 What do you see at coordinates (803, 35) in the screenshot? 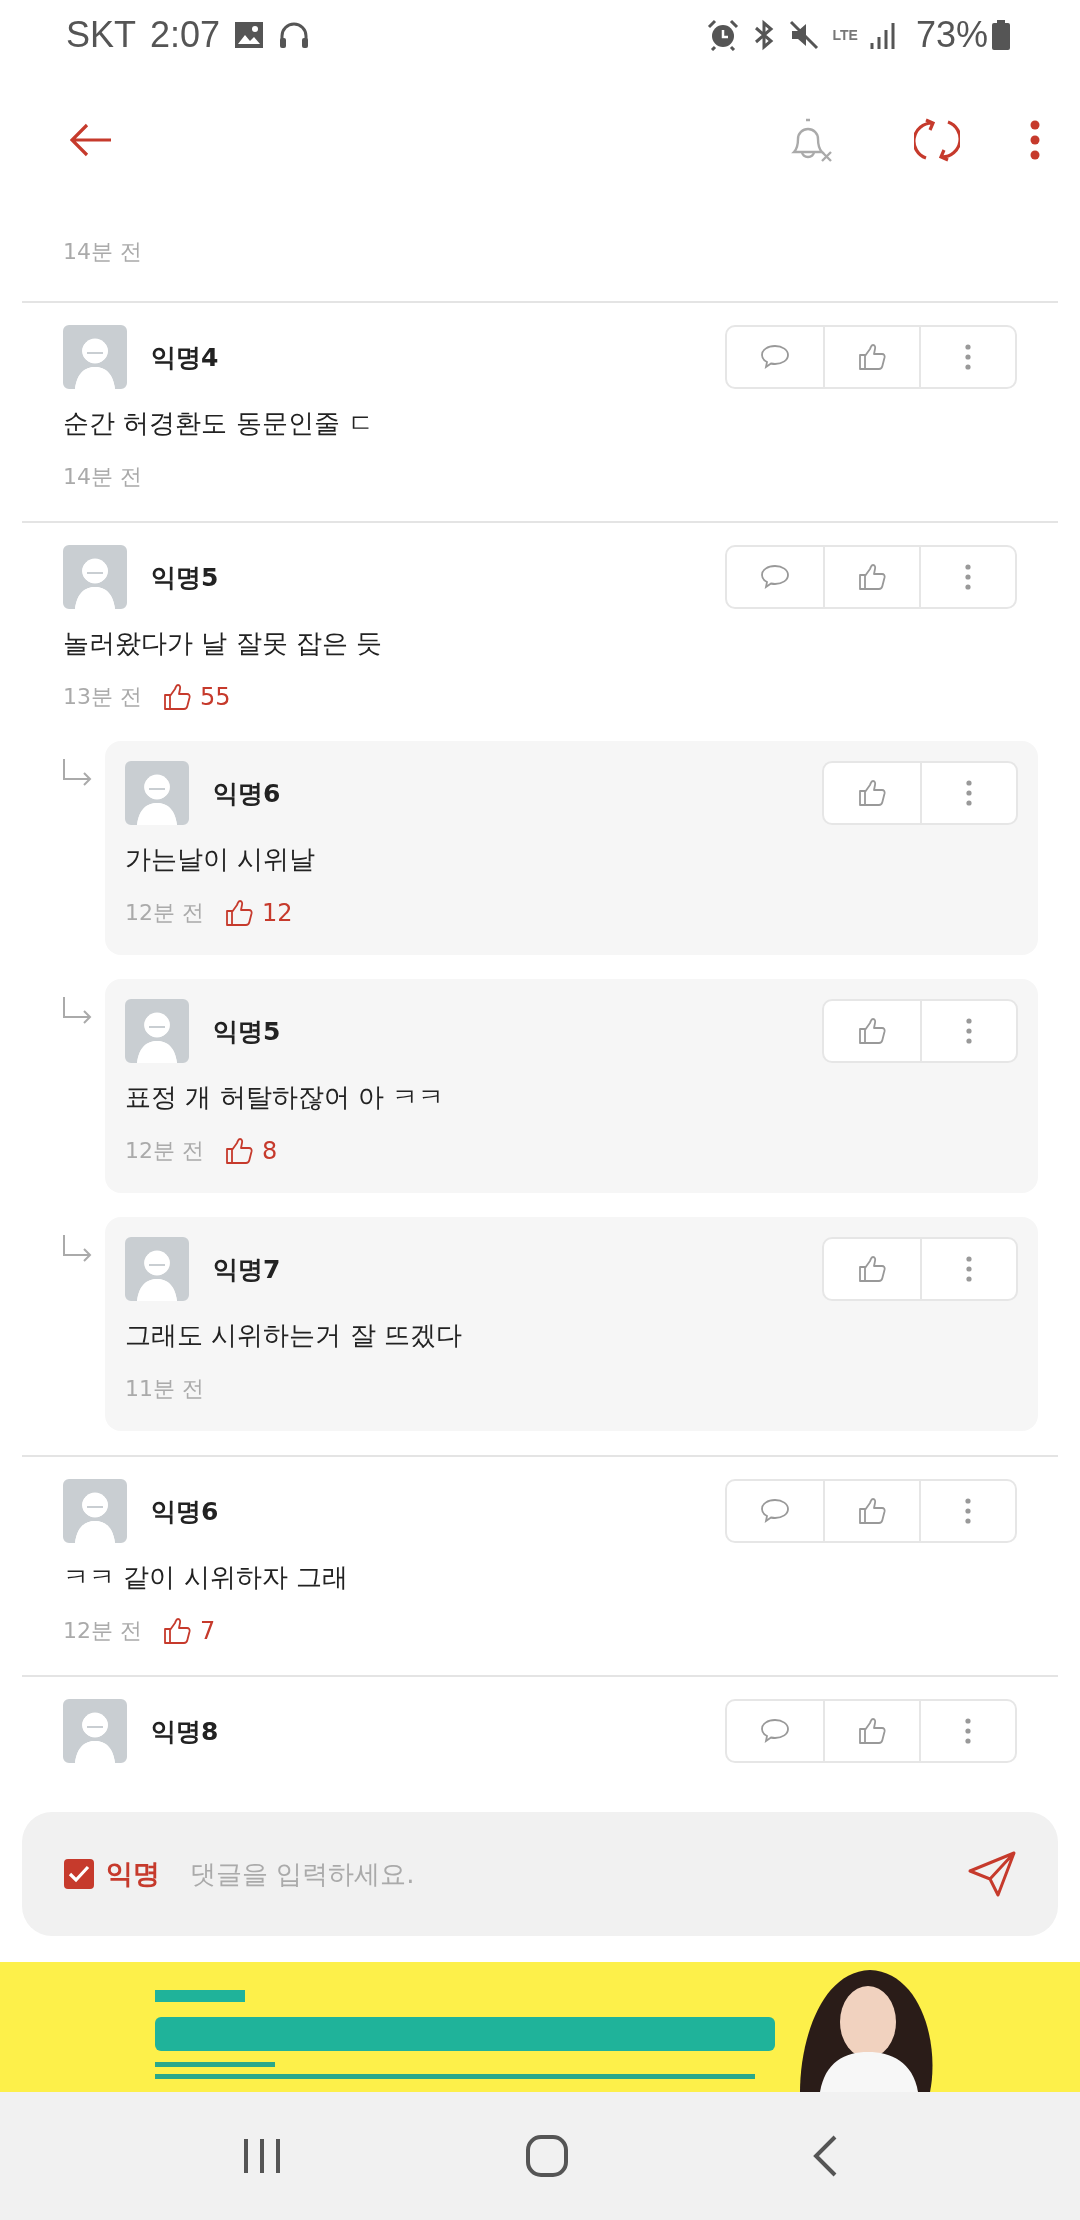
I see `mute-icon` at bounding box center [803, 35].